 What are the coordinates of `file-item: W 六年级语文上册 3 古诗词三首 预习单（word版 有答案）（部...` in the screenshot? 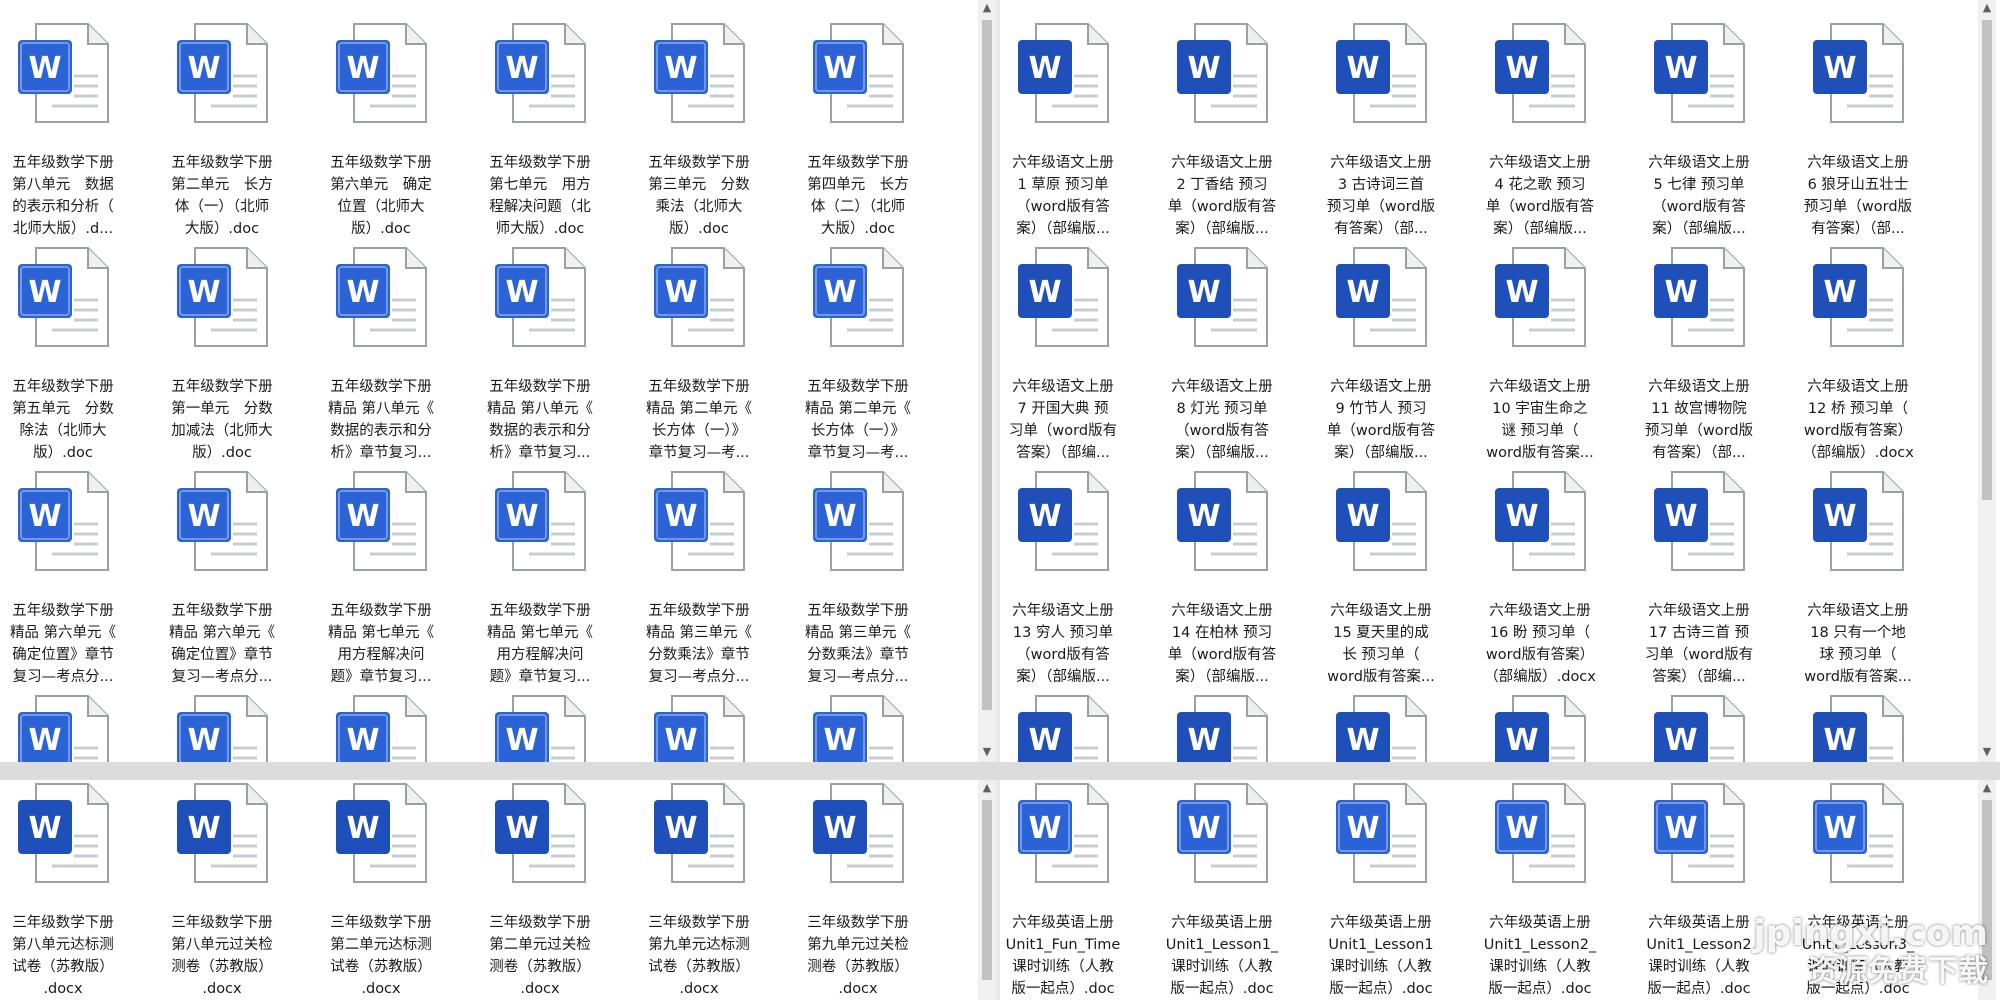 It's located at (1381, 129).